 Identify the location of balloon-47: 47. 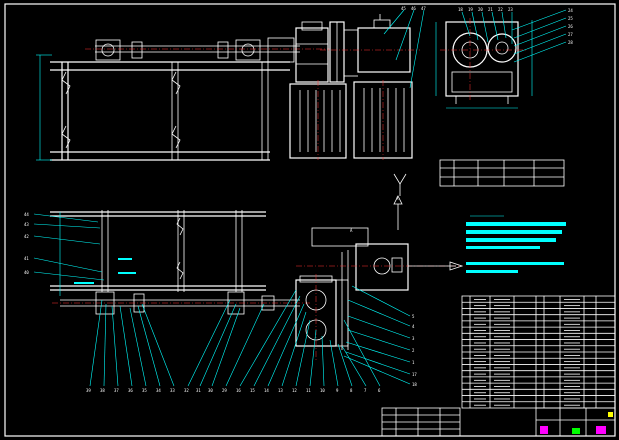
(423, 8).